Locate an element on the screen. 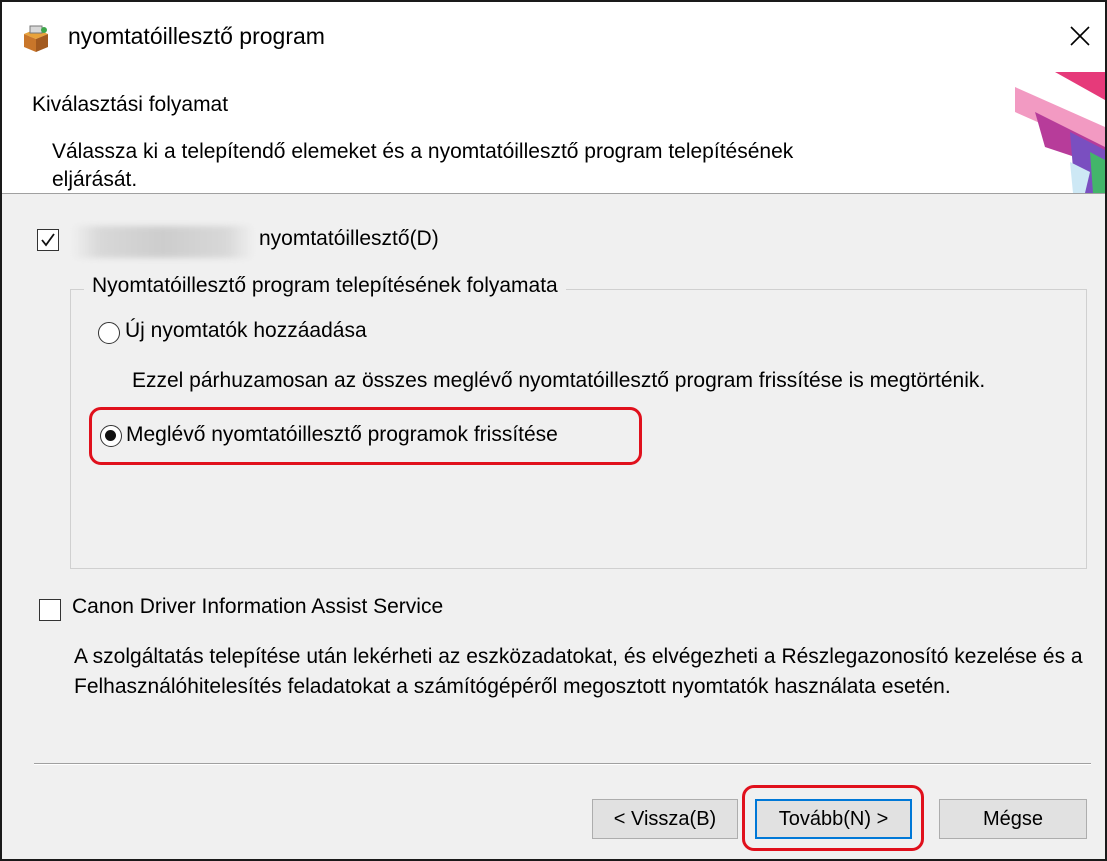  window-title: nyomtatóillesztő program is located at coordinates (196, 36).